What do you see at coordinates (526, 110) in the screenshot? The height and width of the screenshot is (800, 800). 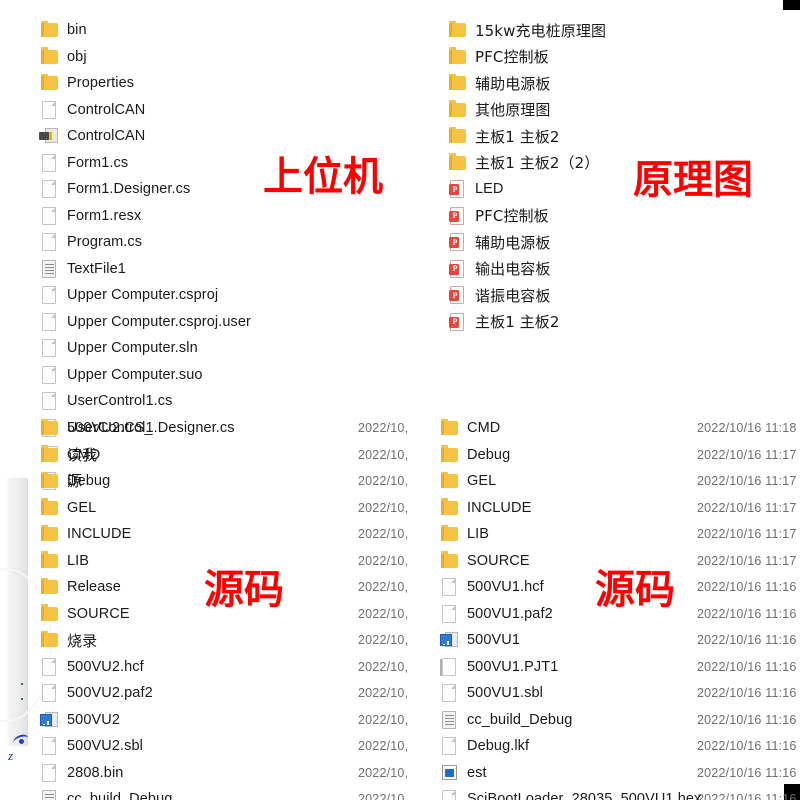 I see `file-row: 其他原理图` at bounding box center [526, 110].